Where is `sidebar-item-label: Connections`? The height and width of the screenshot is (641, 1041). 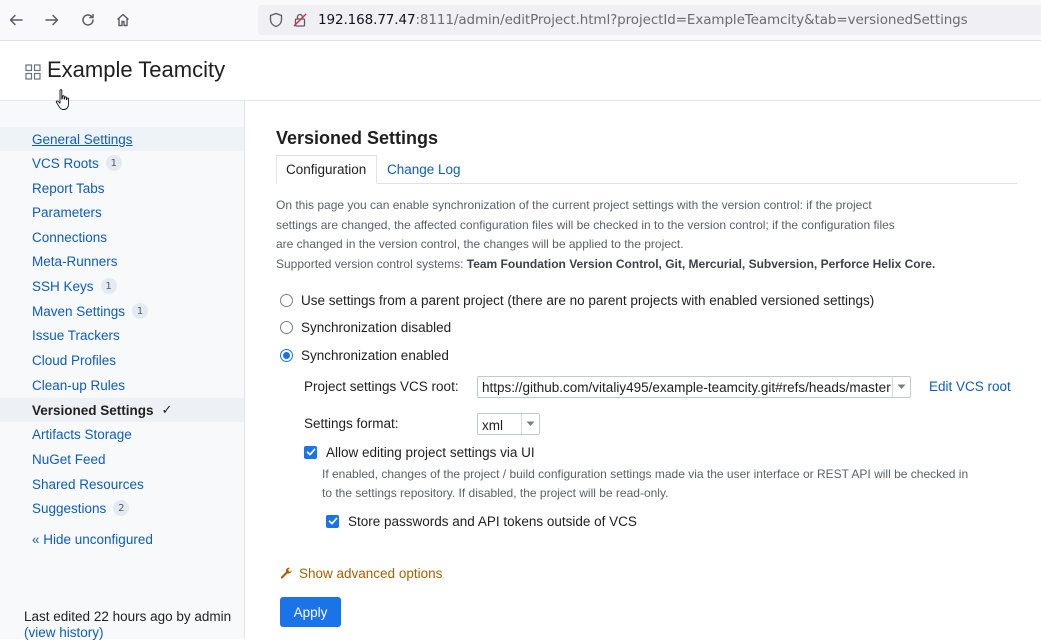 sidebar-item-label: Connections is located at coordinates (70, 237).